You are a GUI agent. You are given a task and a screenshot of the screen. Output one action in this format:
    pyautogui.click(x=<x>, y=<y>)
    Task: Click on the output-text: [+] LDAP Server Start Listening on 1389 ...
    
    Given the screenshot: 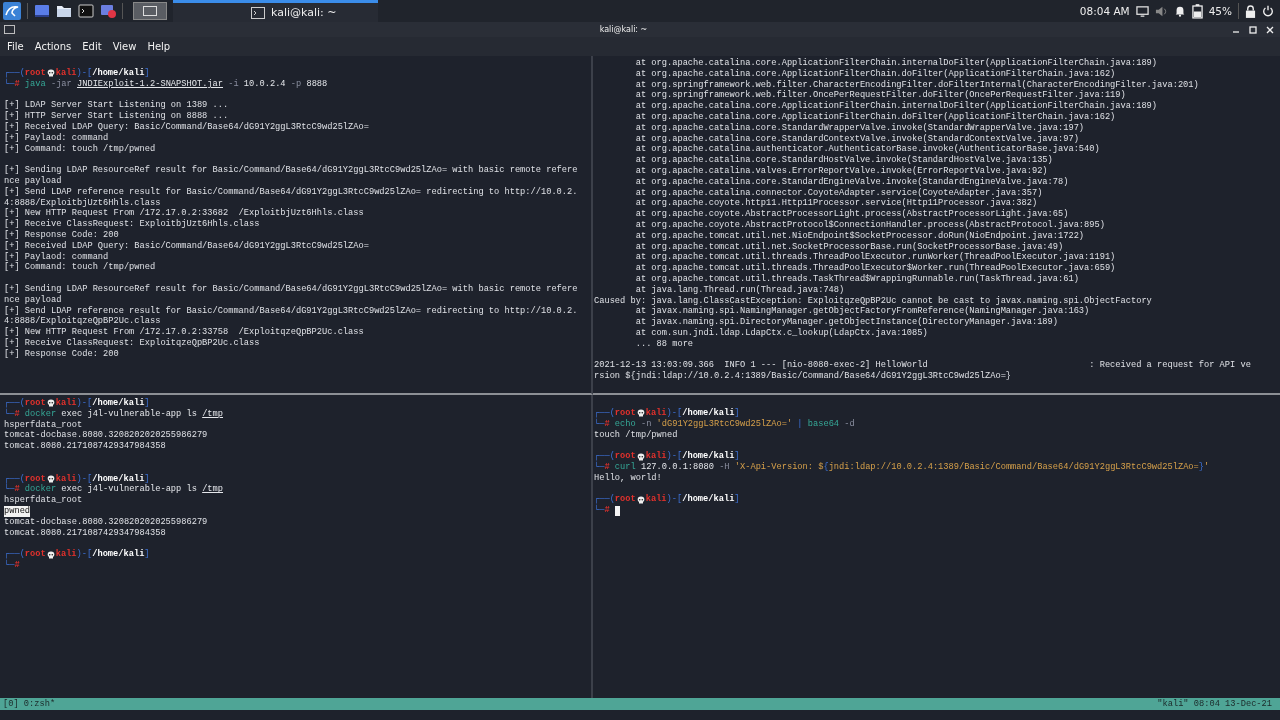 What is the action you would take?
    pyautogui.click(x=116, y=105)
    